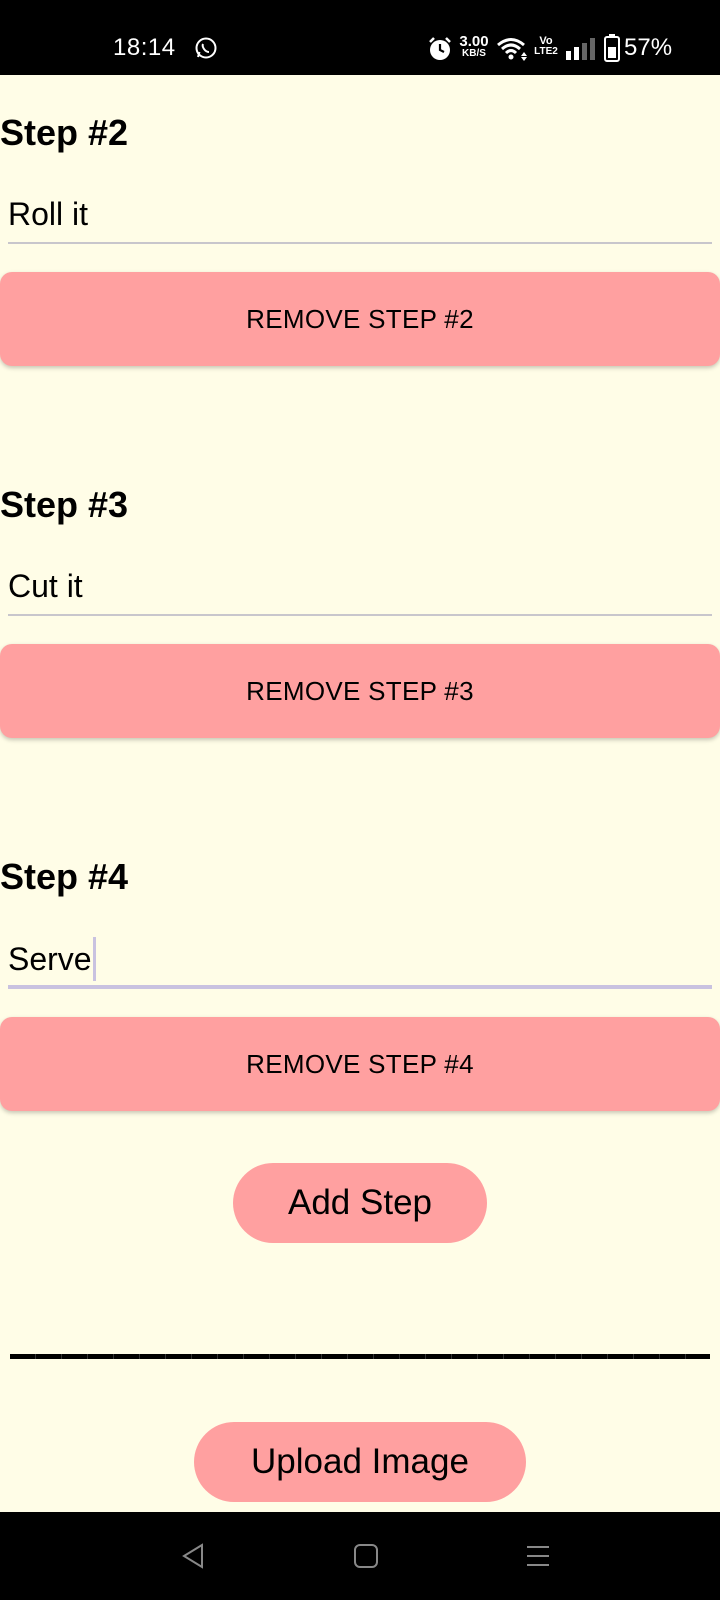 The image size is (720, 1600). Describe the element at coordinates (48, 214) in the screenshot. I see `step-2-input-value: Roll it` at that location.